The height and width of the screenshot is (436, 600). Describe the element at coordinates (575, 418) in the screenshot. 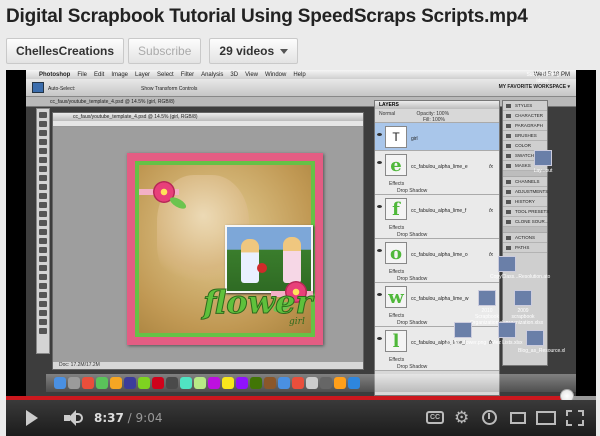

I see `fullscreen-icon` at that location.